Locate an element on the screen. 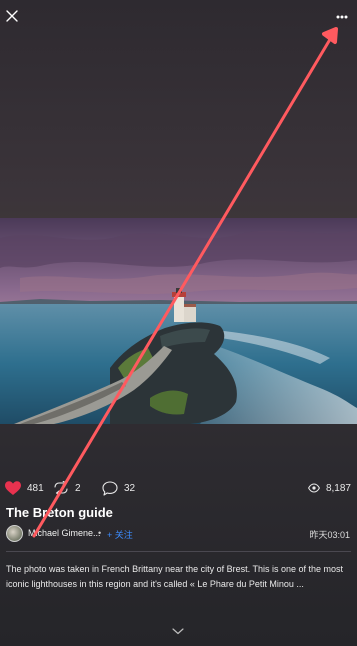 This screenshot has width=357, height=646. chevron-down-icon is located at coordinates (178, 631).